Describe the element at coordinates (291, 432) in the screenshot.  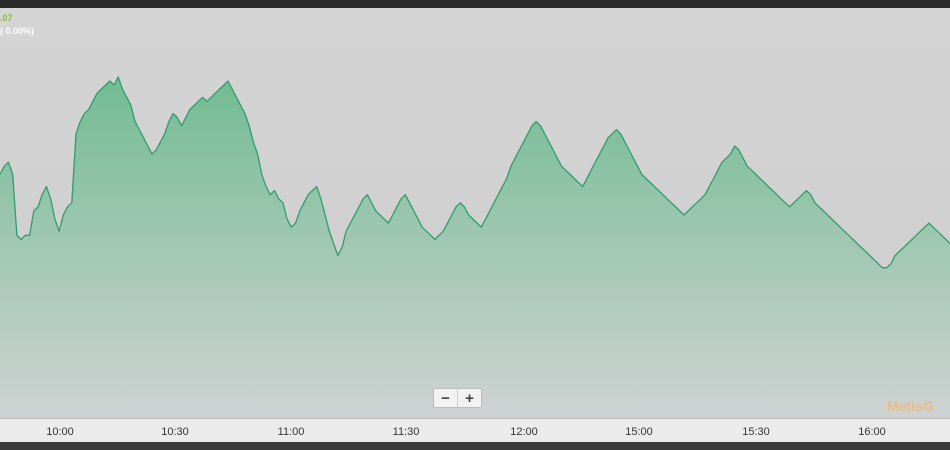
I see `x-tick-label: 11:00` at that location.